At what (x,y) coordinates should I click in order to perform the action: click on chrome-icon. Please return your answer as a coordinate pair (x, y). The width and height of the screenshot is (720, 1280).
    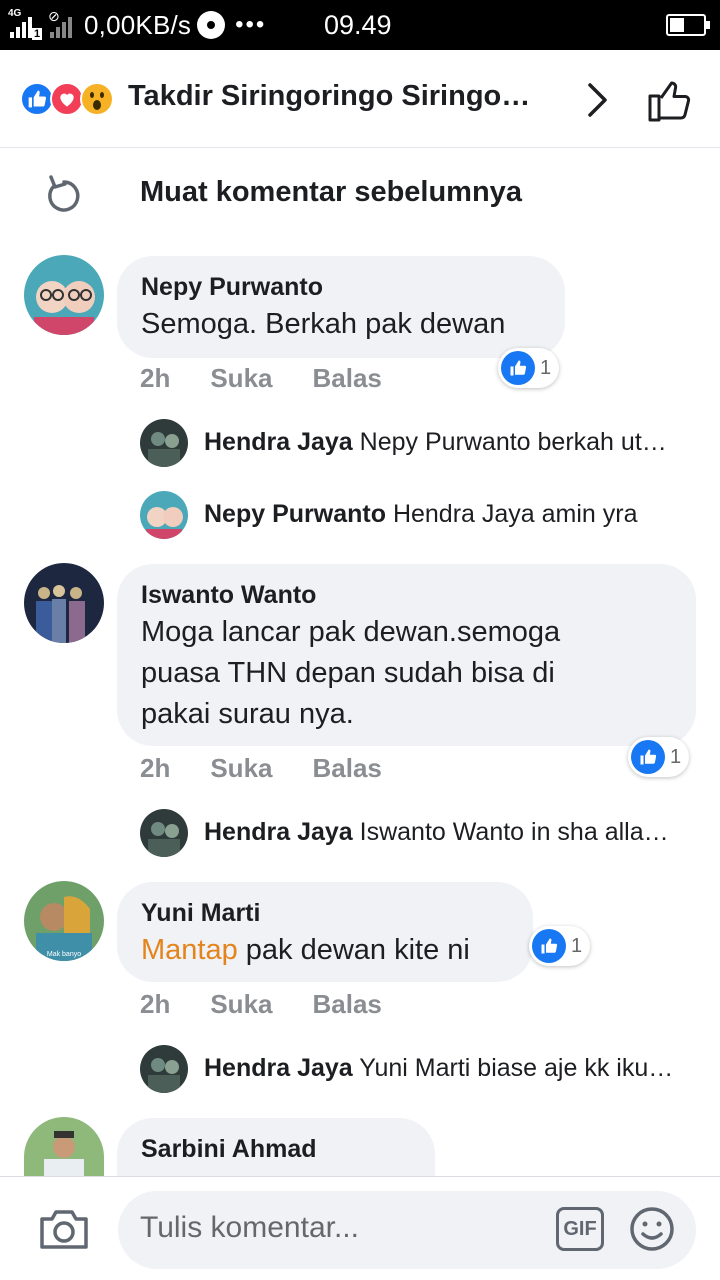
    Looking at the image, I should click on (211, 25).